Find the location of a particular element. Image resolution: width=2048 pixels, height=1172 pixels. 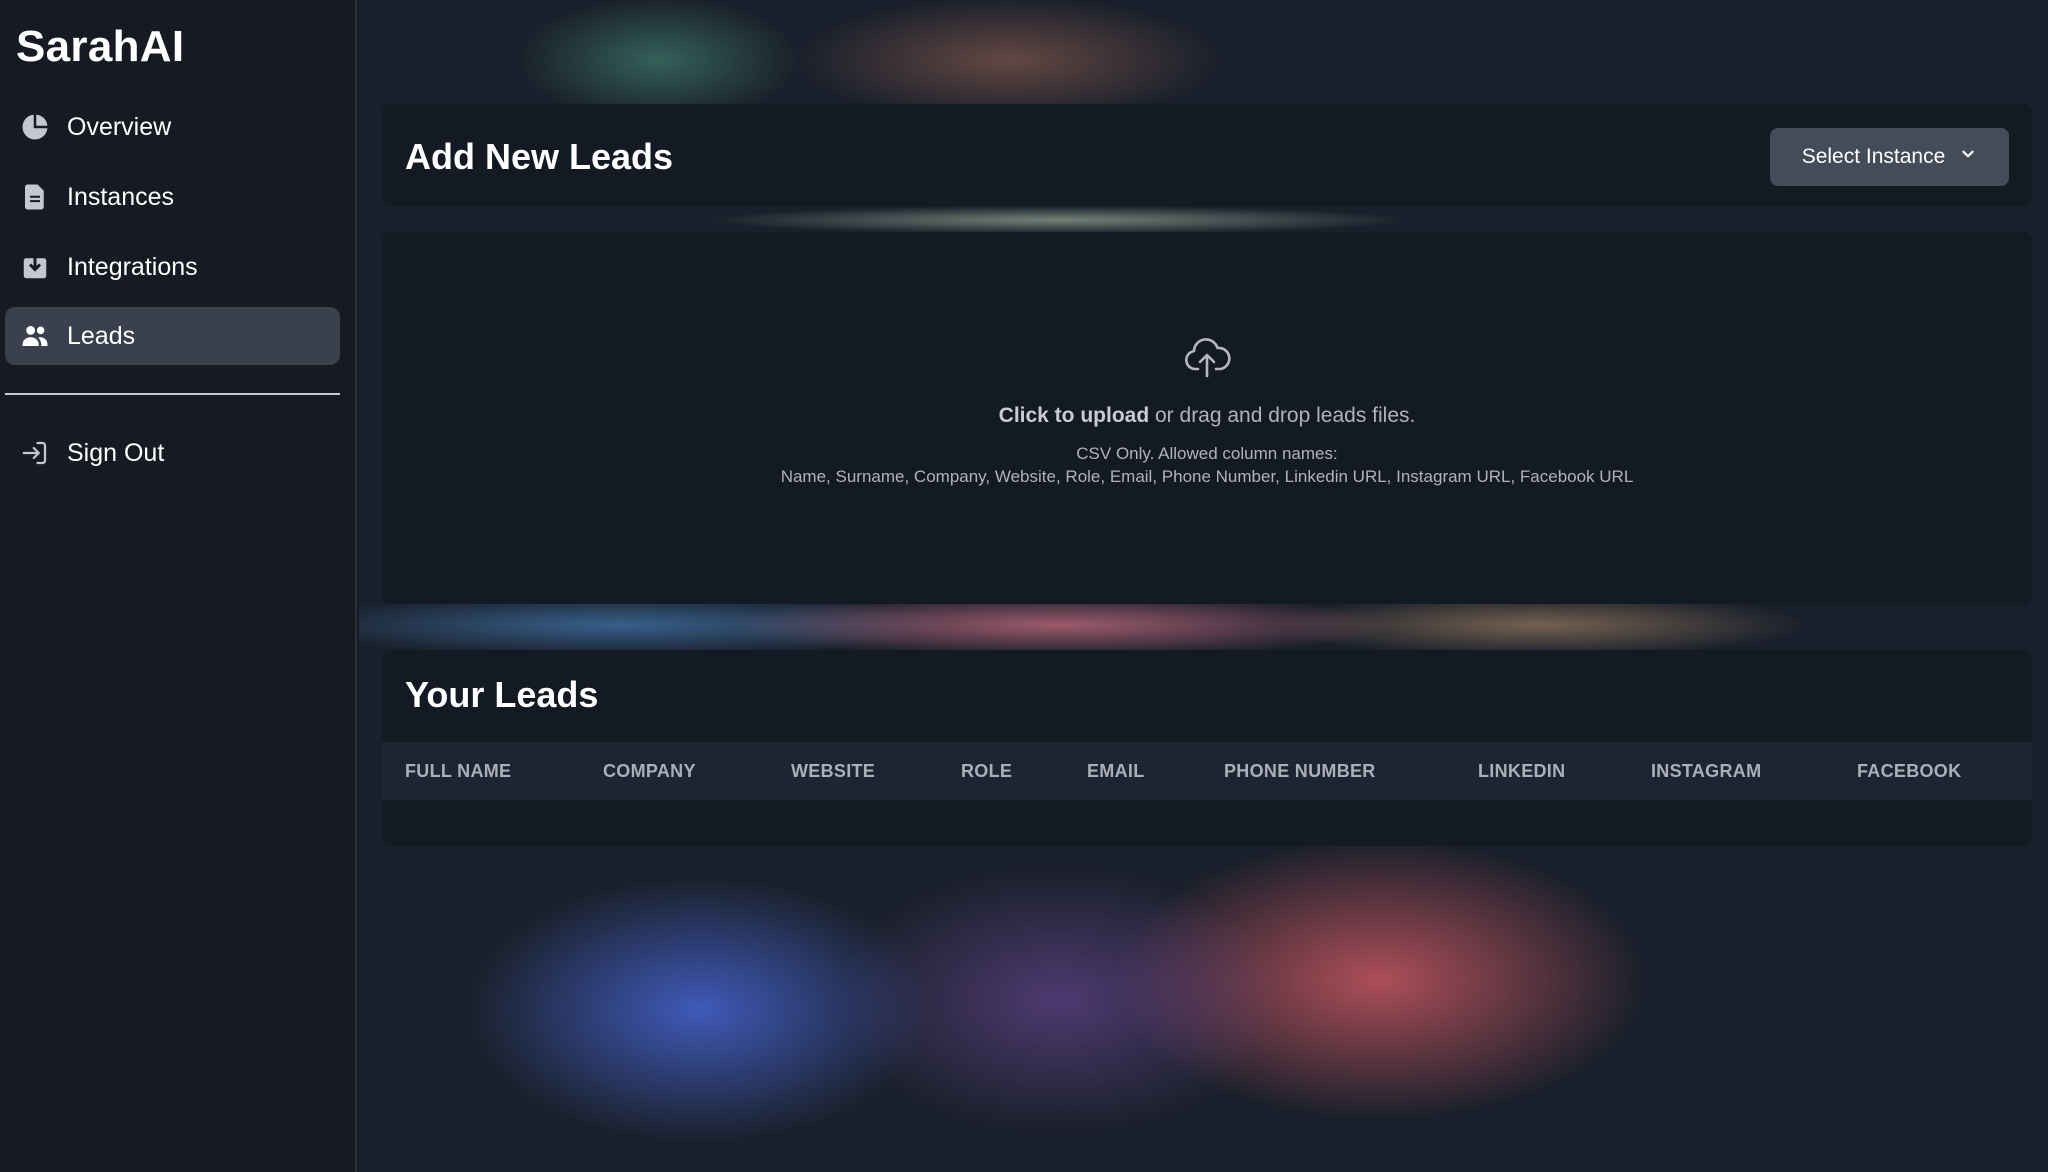

csv-only-note: CSV Only. Allowed column names: is located at coordinates (1207, 453).